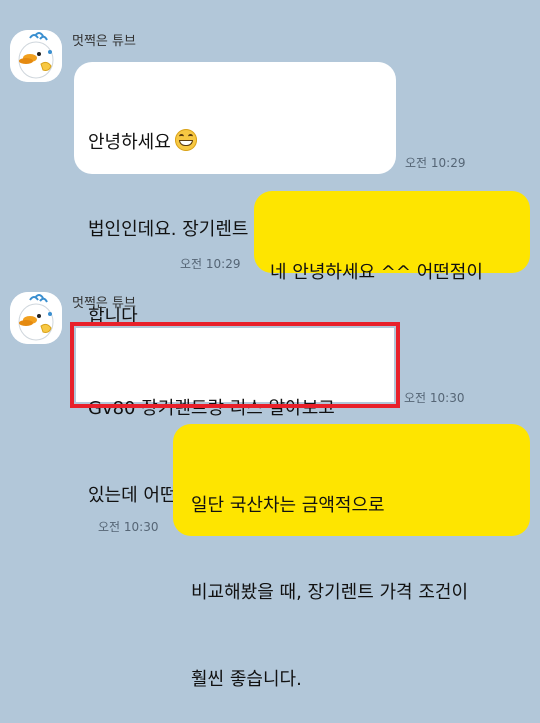 The width and height of the screenshot is (540, 723). What do you see at coordinates (330, 592) in the screenshot?
I see `message-line: 비교해봤을 때, 장기렌트 가격 조건이` at bounding box center [330, 592].